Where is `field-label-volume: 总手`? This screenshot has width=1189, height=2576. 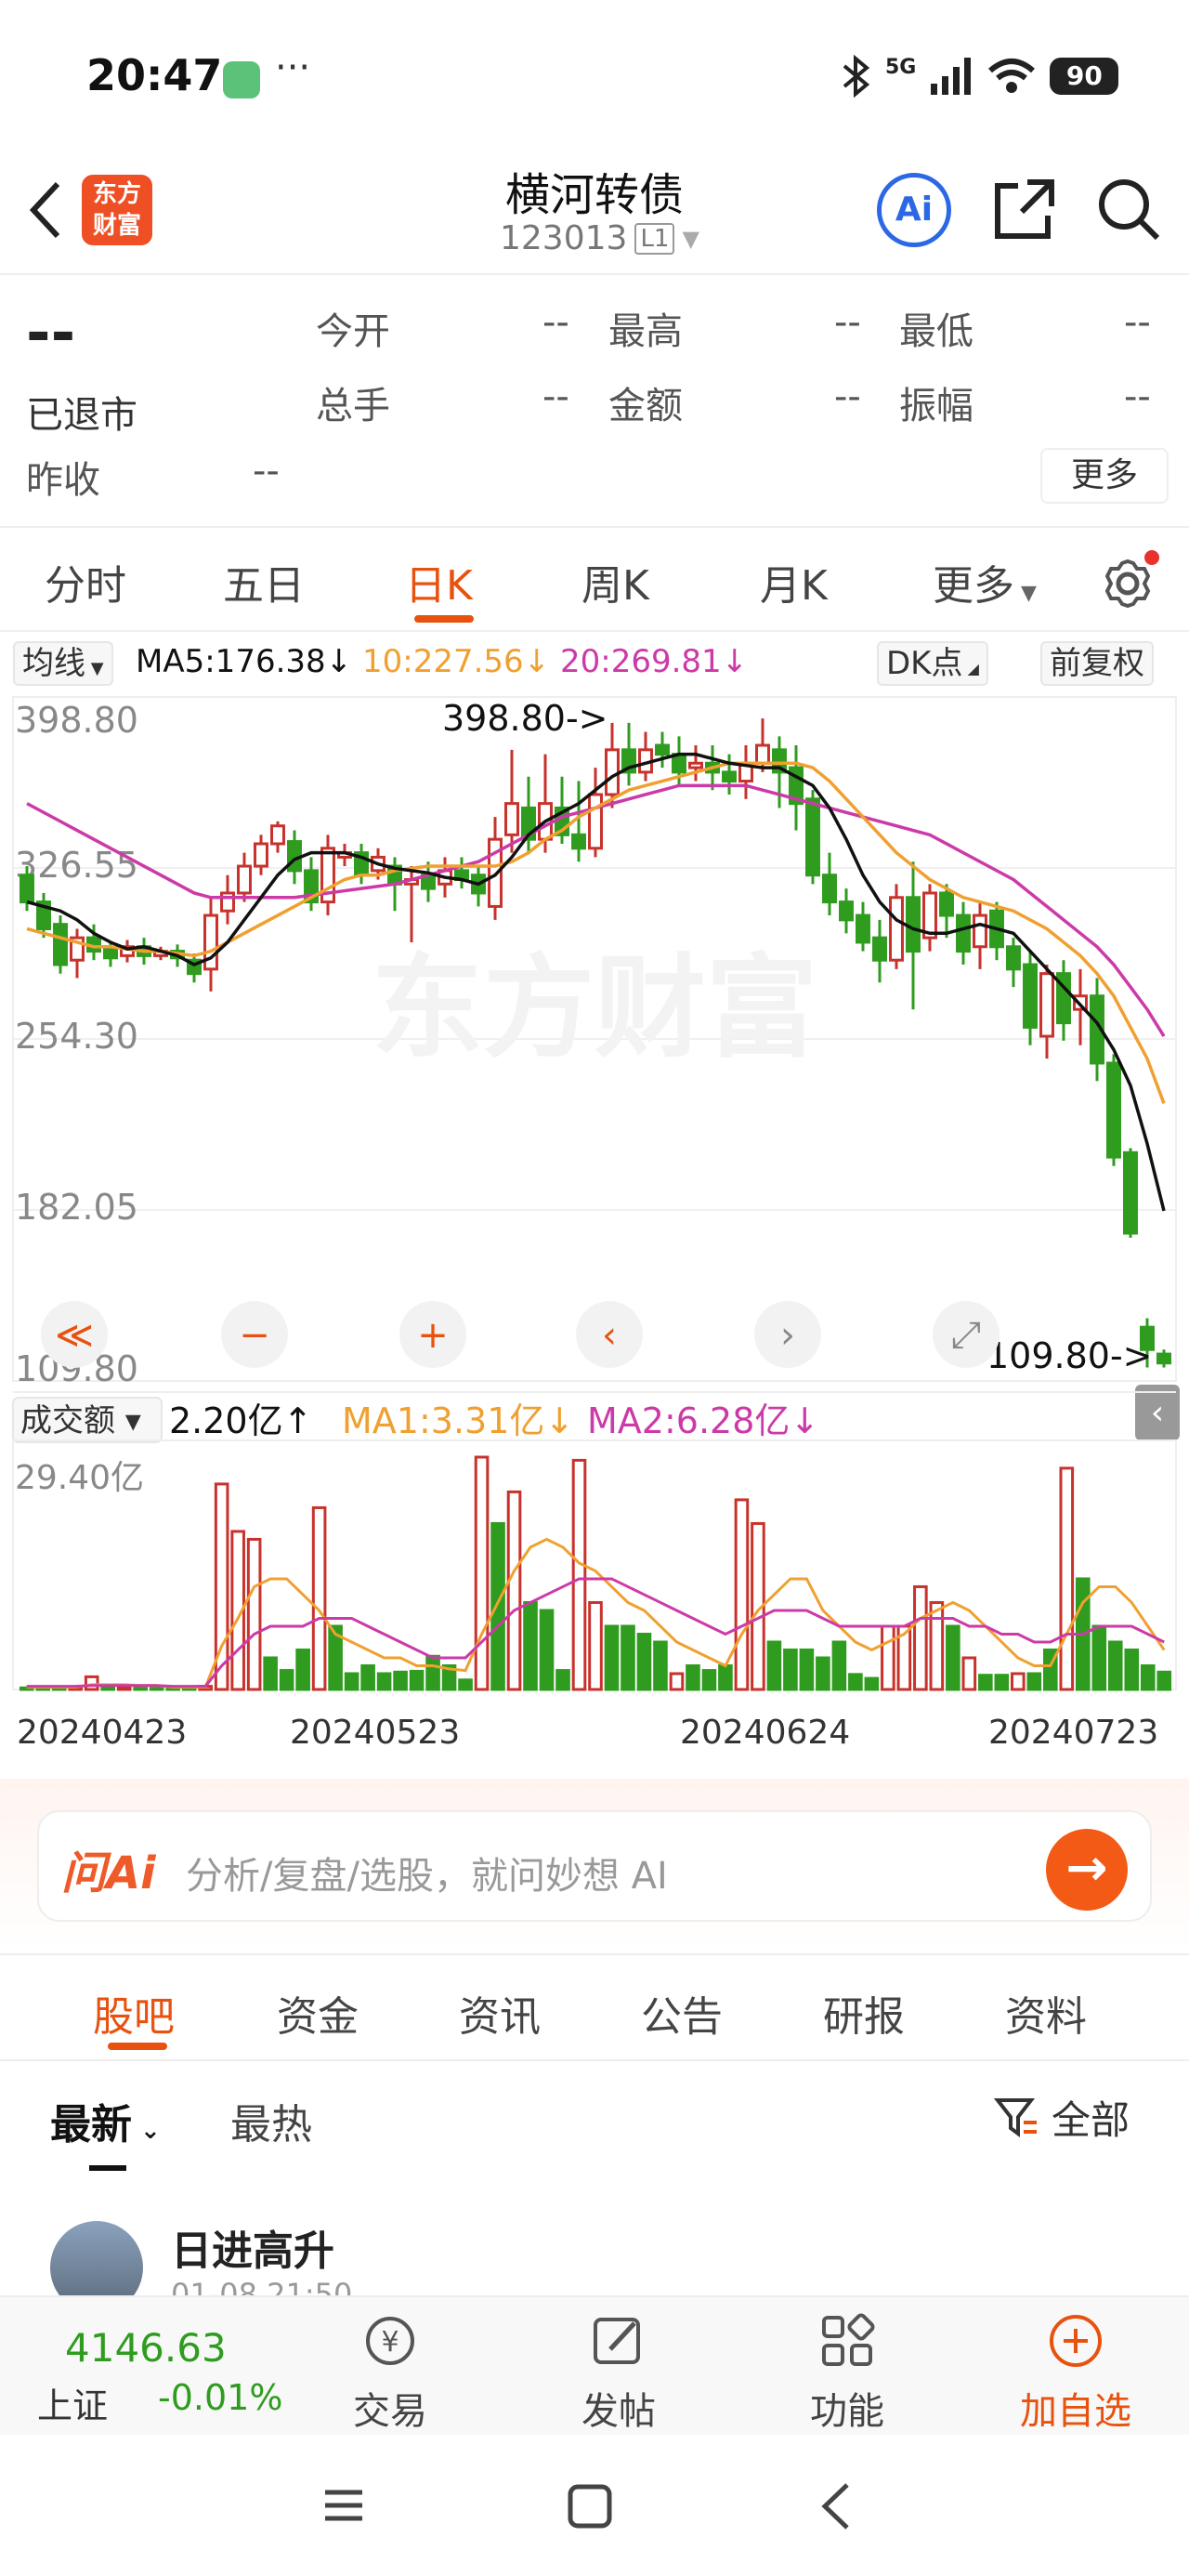 field-label-volume: 总手 is located at coordinates (353, 406).